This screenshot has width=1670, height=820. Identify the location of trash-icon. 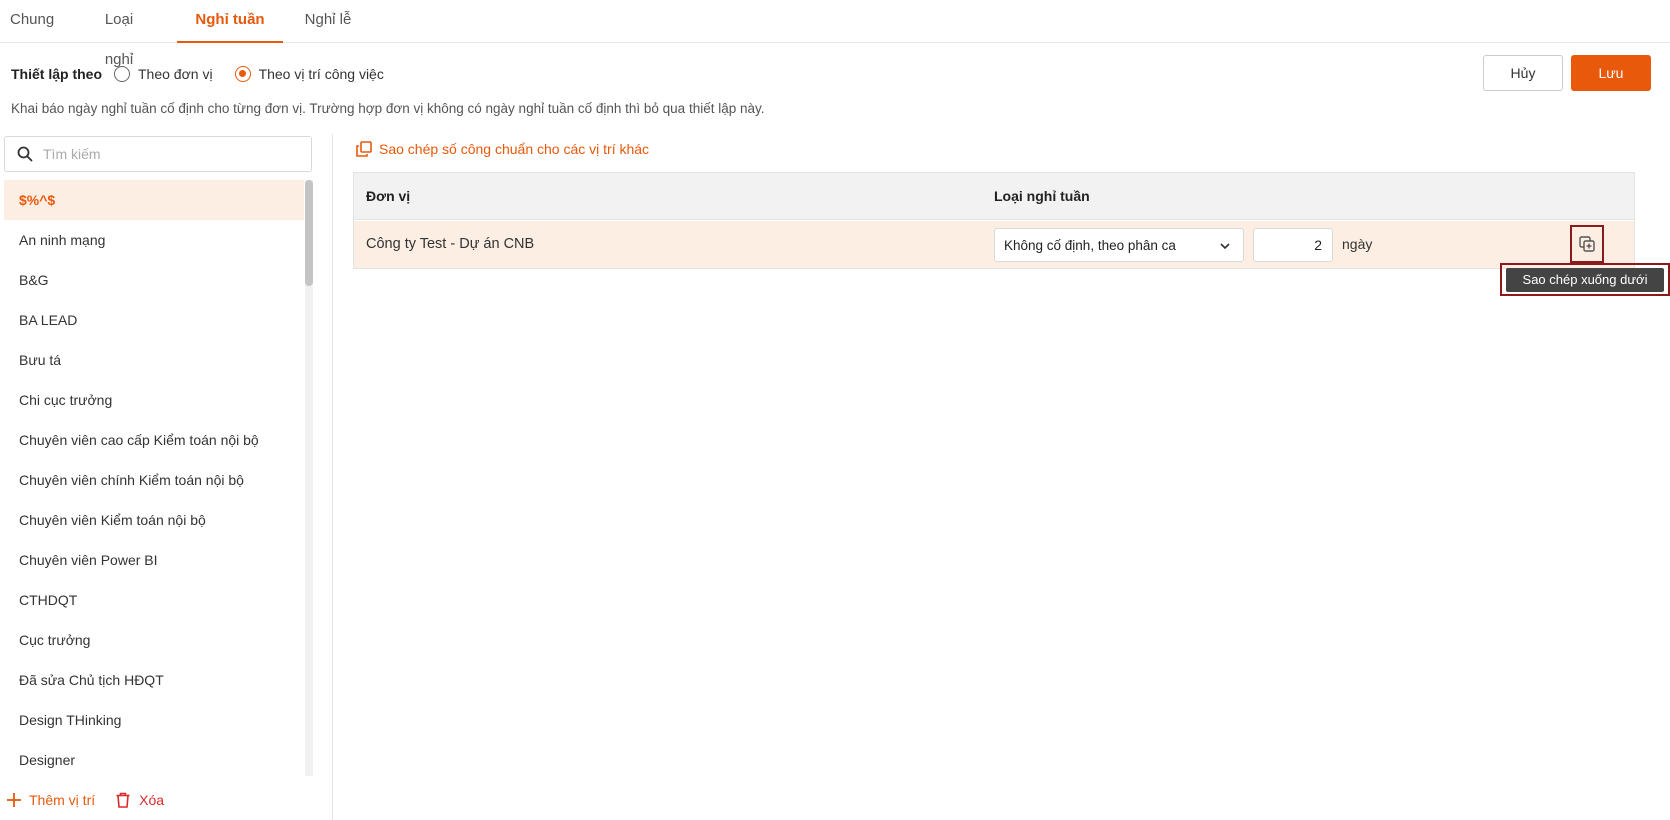
(123, 800).